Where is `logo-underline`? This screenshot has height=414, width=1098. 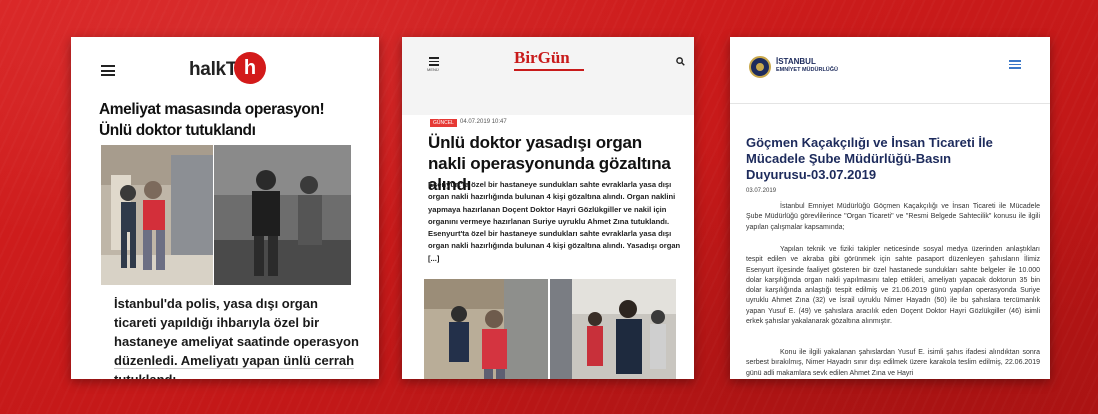 logo-underline is located at coordinates (549, 70).